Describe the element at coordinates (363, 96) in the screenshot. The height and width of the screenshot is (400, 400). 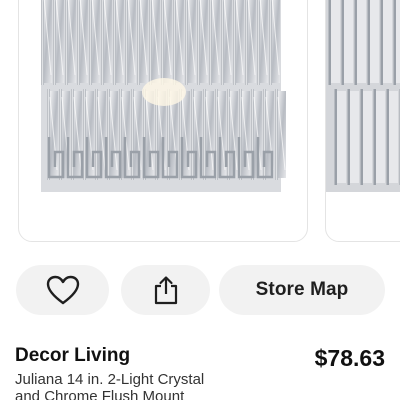
I see `product-image-chandelier-detail` at that location.